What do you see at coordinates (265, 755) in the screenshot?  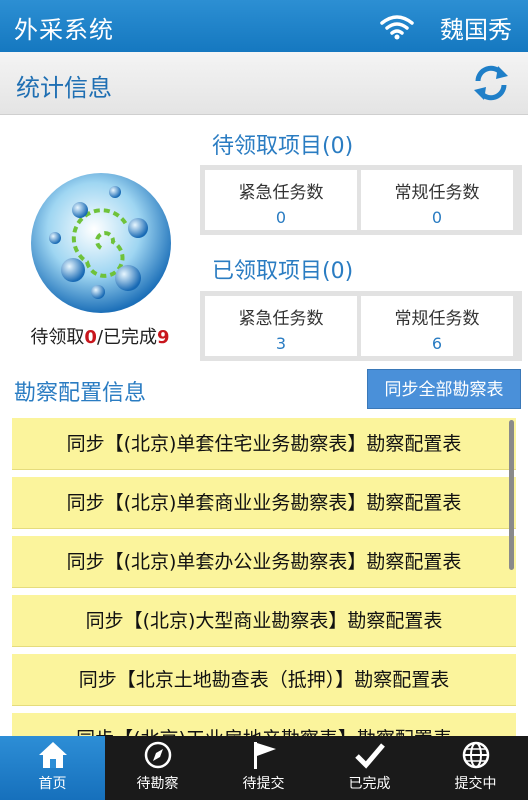 I see `flag-icon` at bounding box center [265, 755].